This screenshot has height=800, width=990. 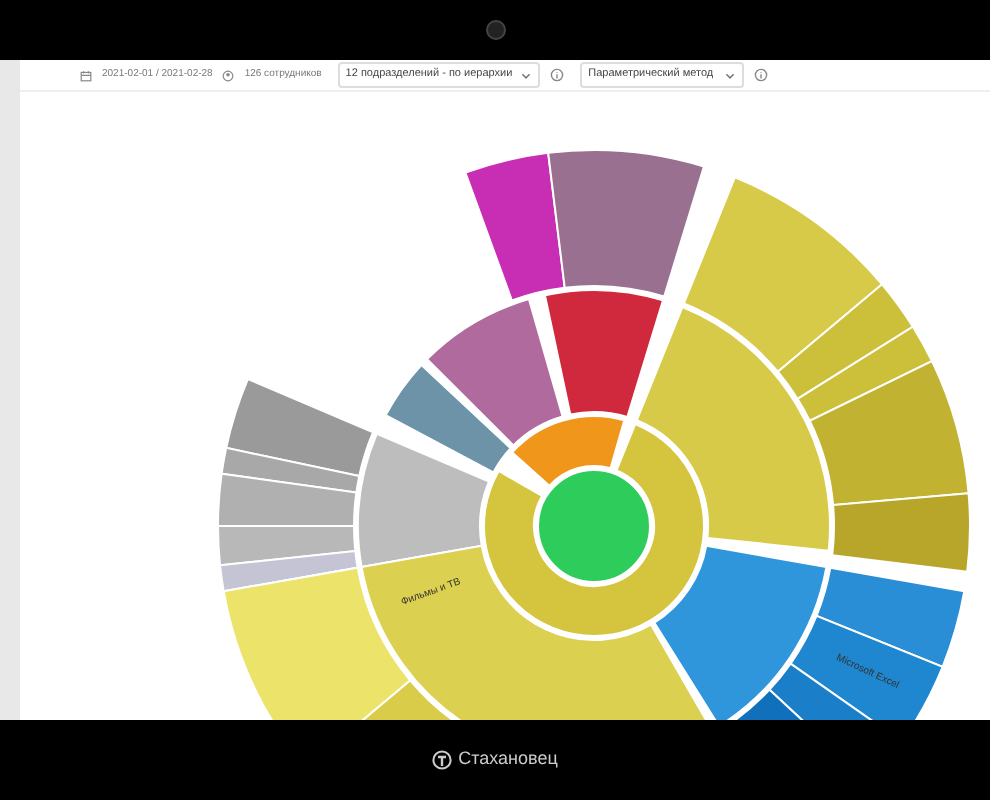 I want to click on user-icon, so click(x=228, y=75).